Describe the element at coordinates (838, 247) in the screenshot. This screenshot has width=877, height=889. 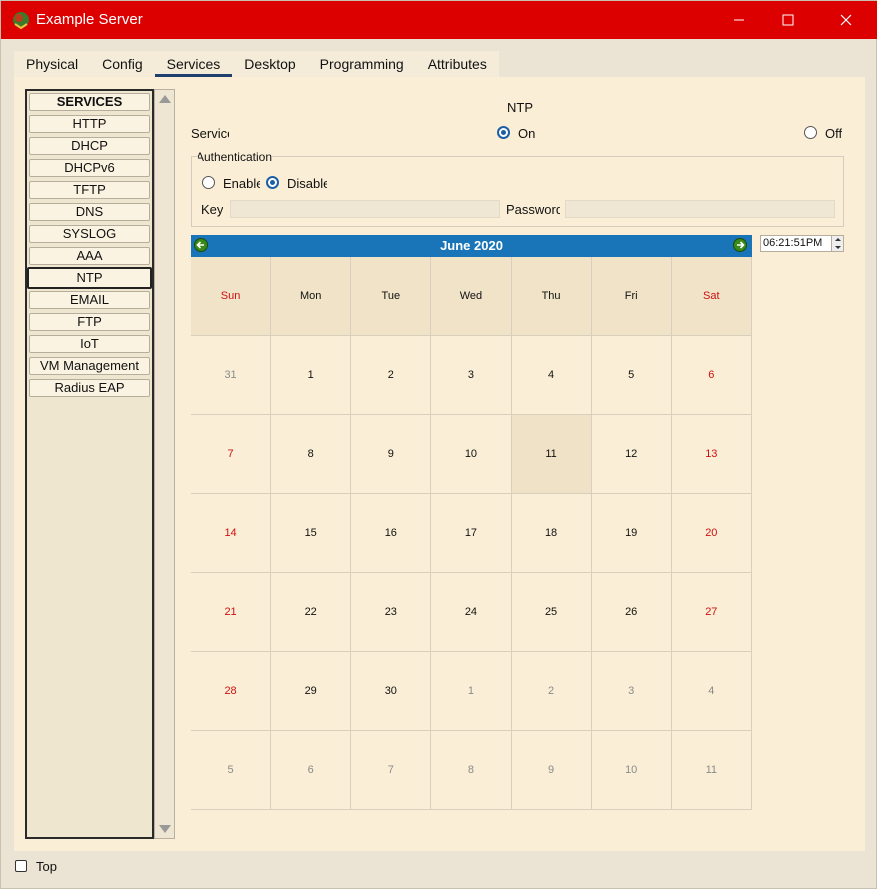
I see `spin-down-icon` at that location.